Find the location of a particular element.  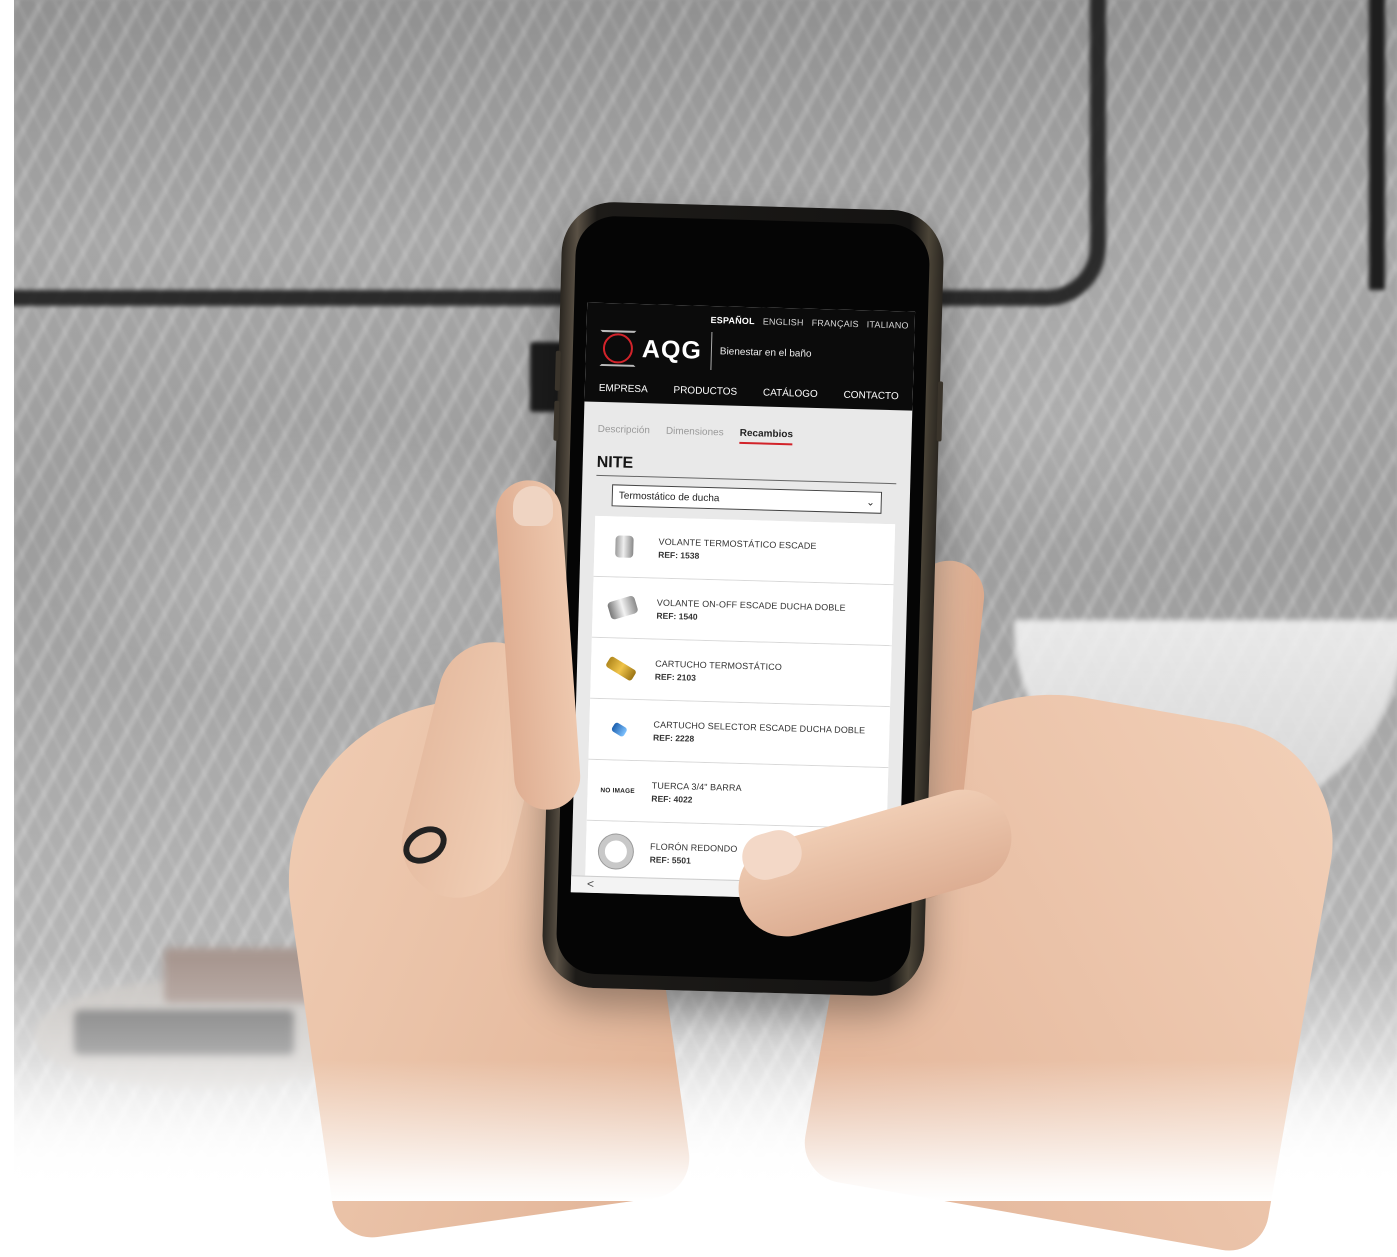

no-image-placeholder: NO IMAGE is located at coordinates (617, 790).